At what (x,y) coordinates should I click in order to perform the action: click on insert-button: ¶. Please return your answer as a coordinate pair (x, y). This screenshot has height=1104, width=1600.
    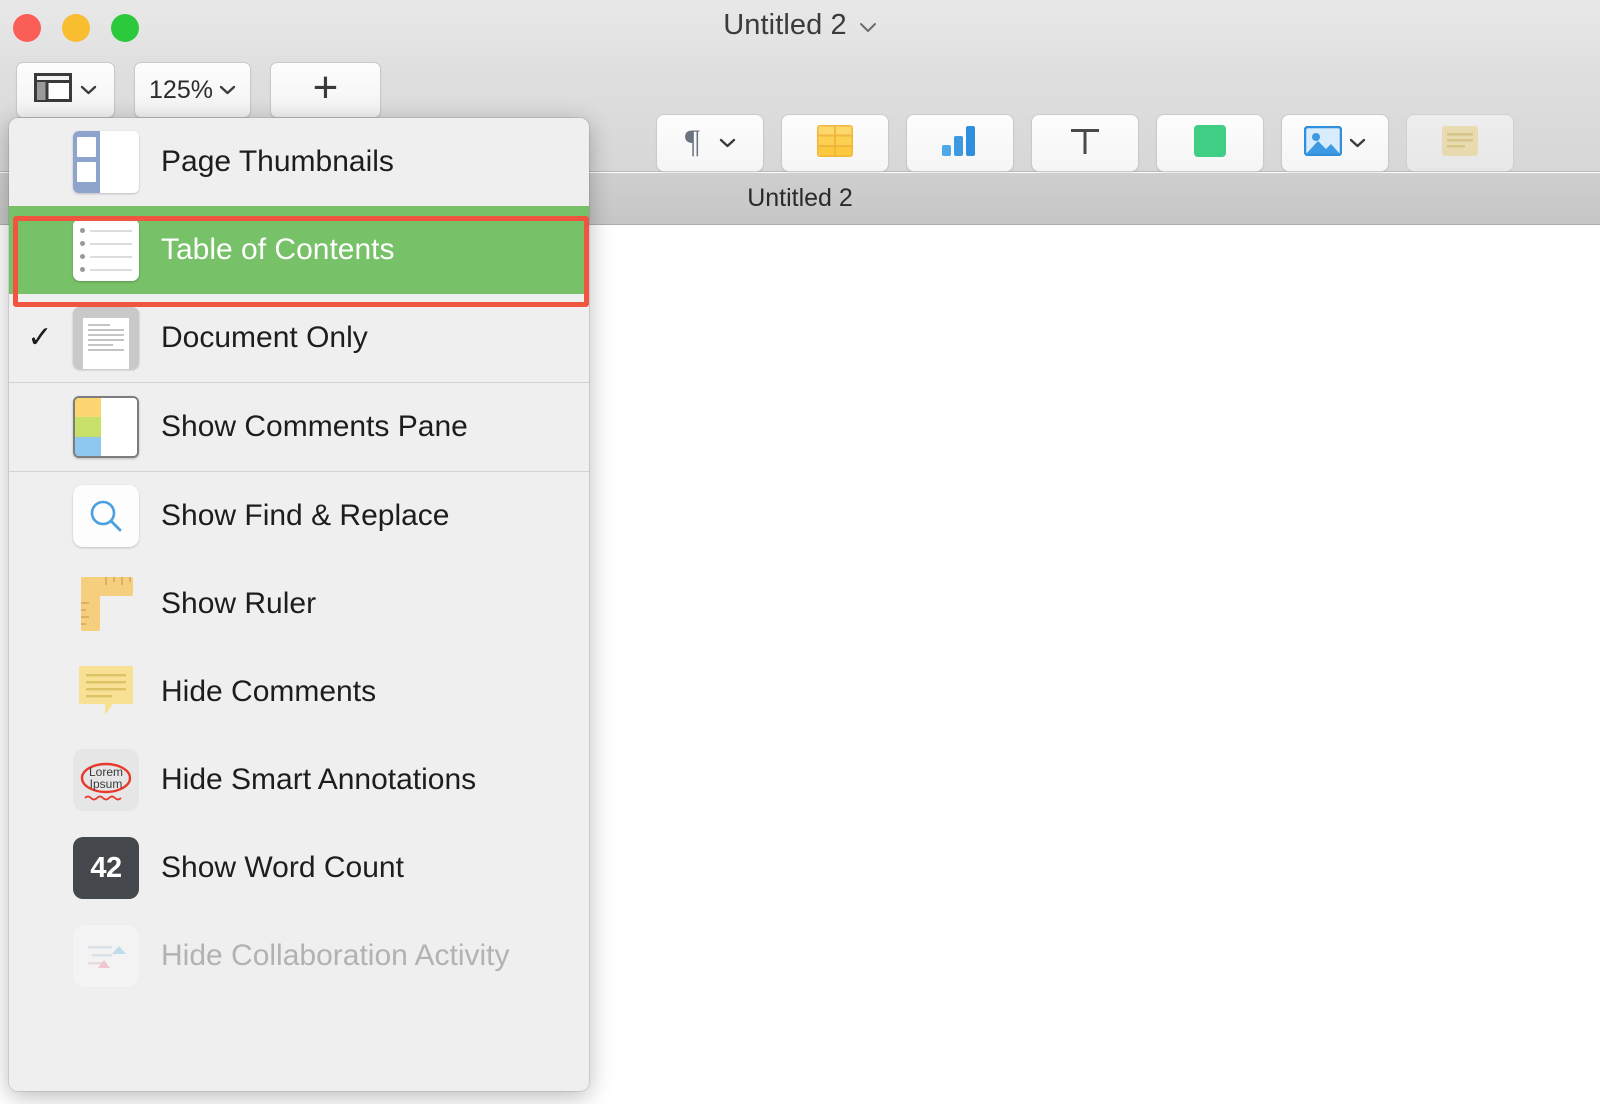
    Looking at the image, I should click on (710, 143).